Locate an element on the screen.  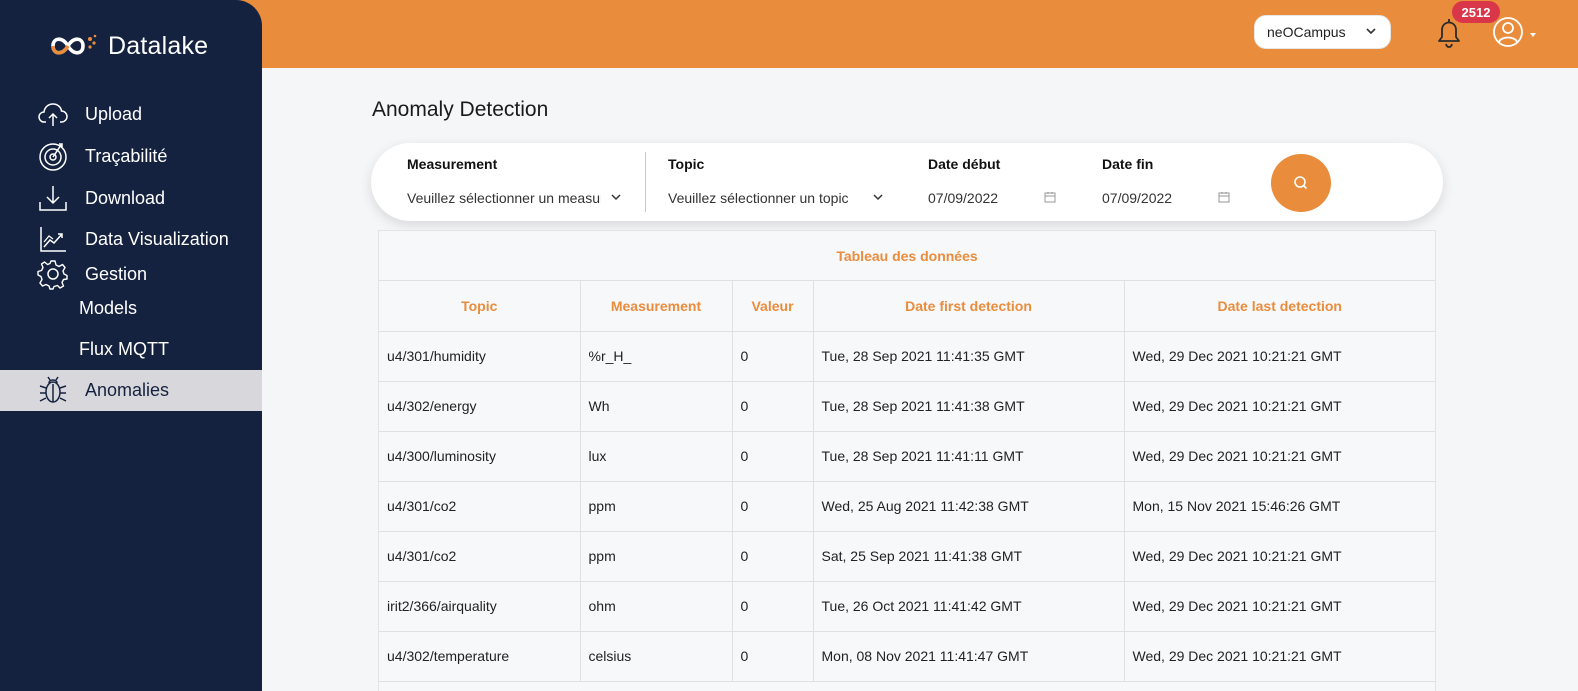
measurement-label: Measurement is located at coordinates (452, 164).